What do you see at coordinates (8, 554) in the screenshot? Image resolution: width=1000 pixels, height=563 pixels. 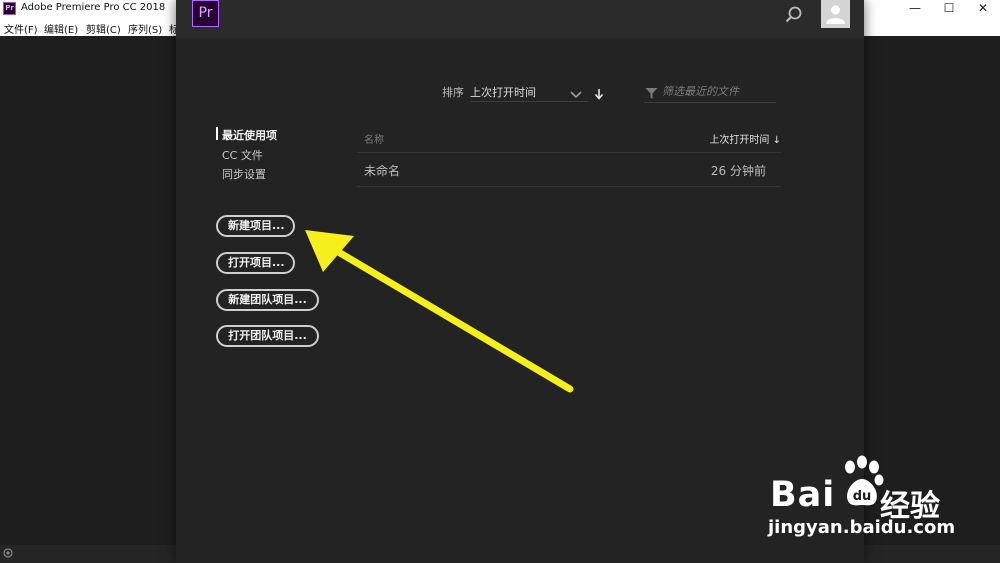 I see `creative-cloud-icon` at bounding box center [8, 554].